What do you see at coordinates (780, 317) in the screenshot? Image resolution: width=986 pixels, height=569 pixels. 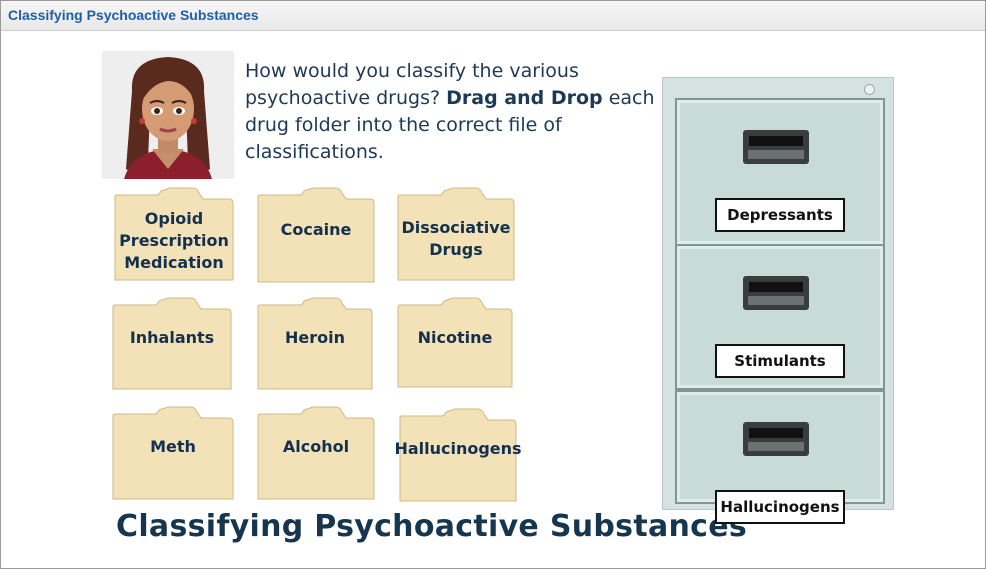 I see `drawer-stimulants: Stimulants` at bounding box center [780, 317].